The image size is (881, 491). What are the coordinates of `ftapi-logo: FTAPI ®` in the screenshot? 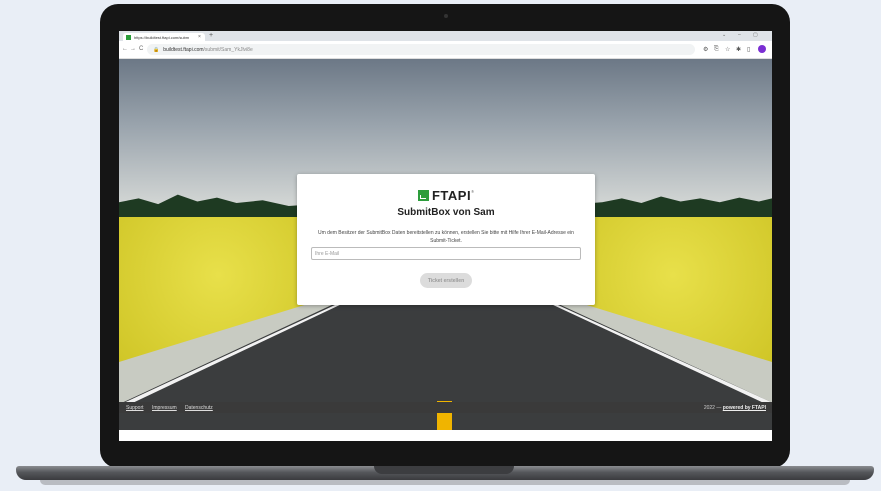 It's located at (446, 195).